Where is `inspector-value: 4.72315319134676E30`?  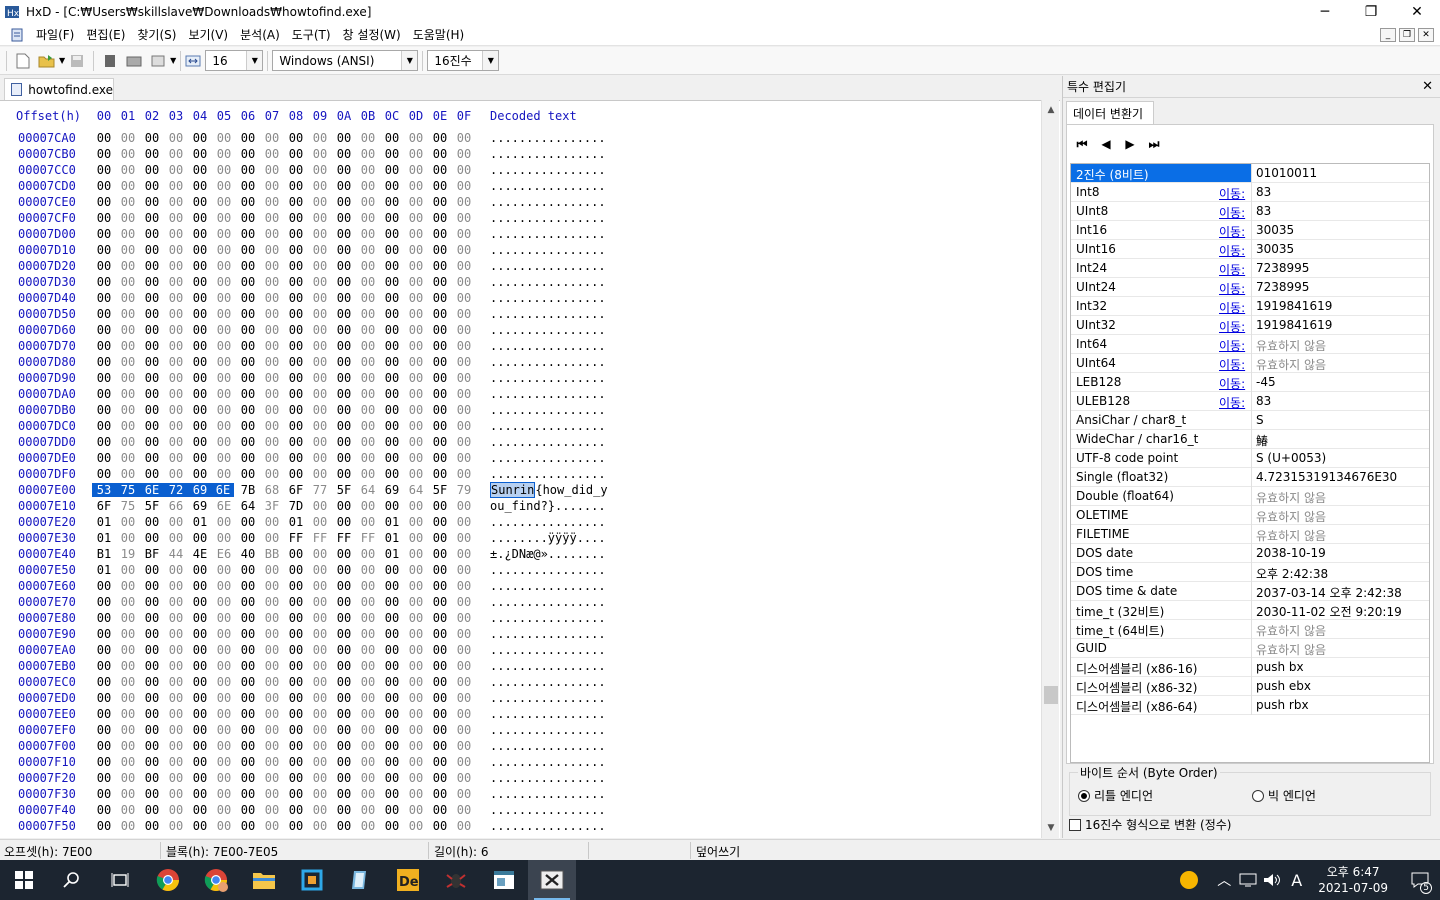
inspector-value: 4.72315319134676E30 is located at coordinates (1340, 477).